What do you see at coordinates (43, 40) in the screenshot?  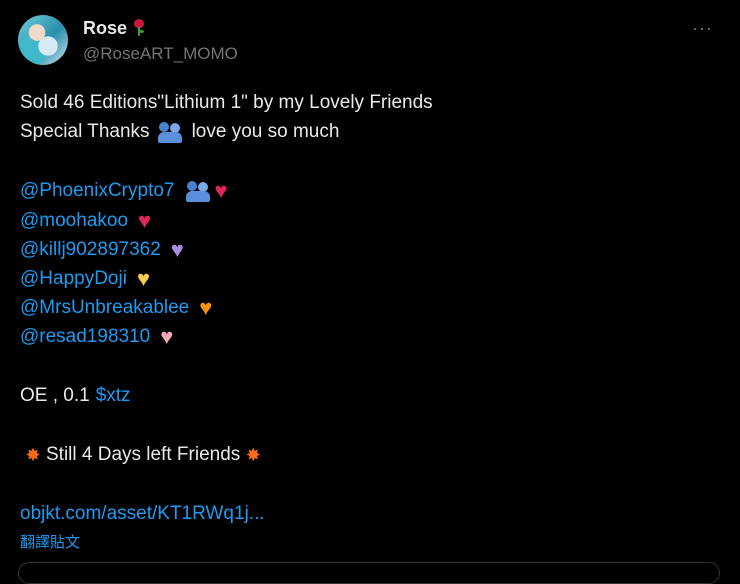 I see `avatar` at bounding box center [43, 40].